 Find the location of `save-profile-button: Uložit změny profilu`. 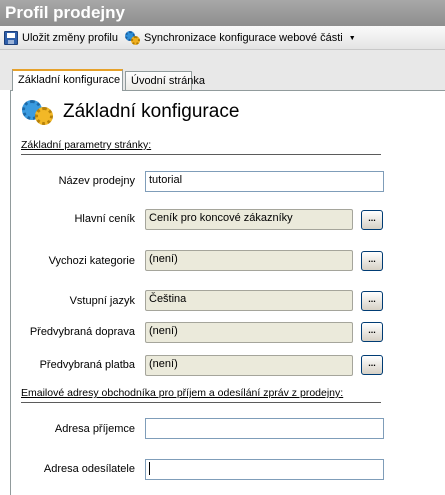

save-profile-button: Uložit změny profilu is located at coordinates (61, 38).